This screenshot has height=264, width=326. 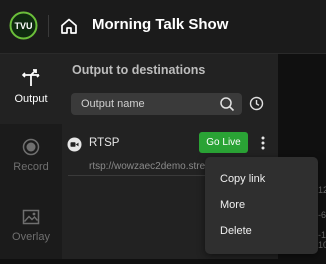 What do you see at coordinates (322, 235) in the screenshot?
I see `background-text: -1` at bounding box center [322, 235].